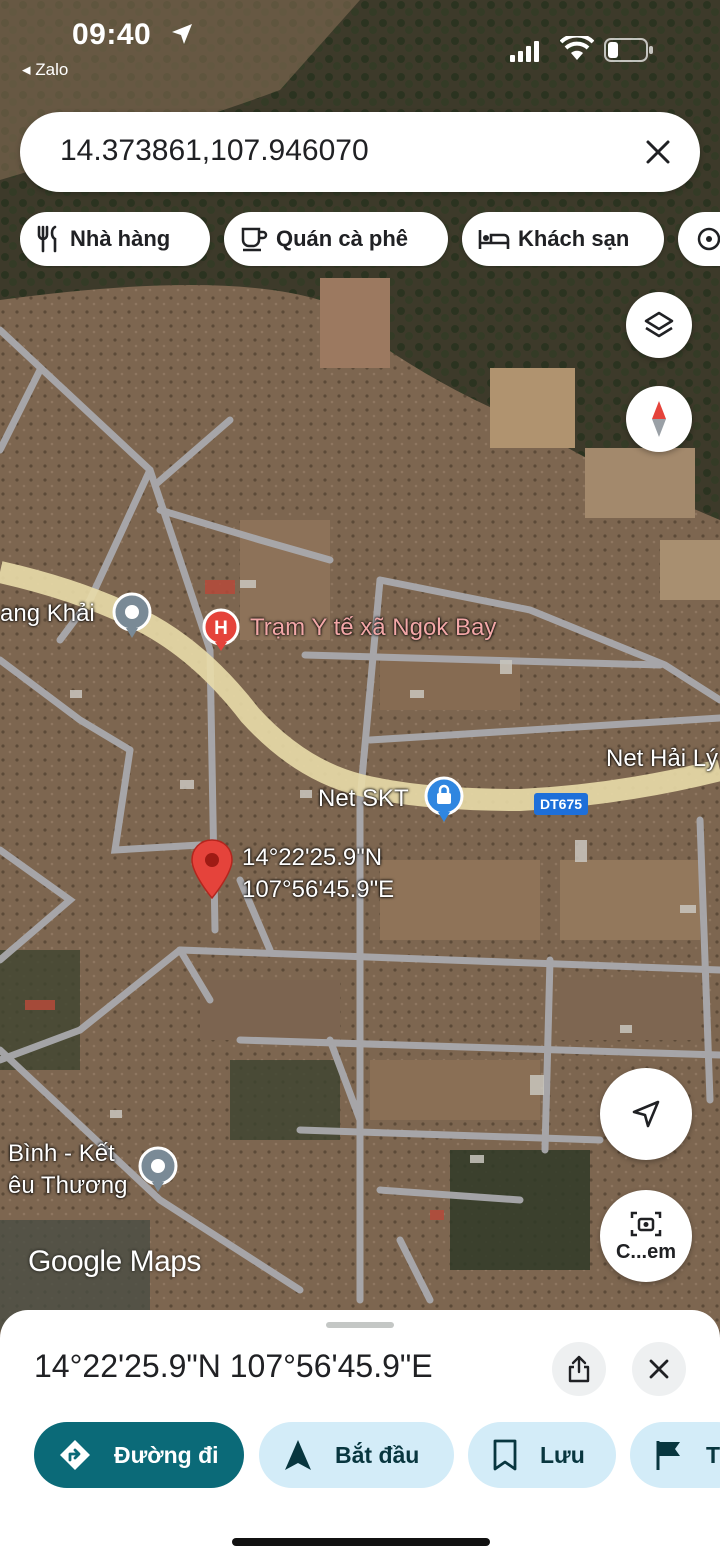 Image resolution: width=720 pixels, height=1560 pixels. Describe the element at coordinates (363, 799) in the screenshot. I see `poi-label: Net SKT` at that location.